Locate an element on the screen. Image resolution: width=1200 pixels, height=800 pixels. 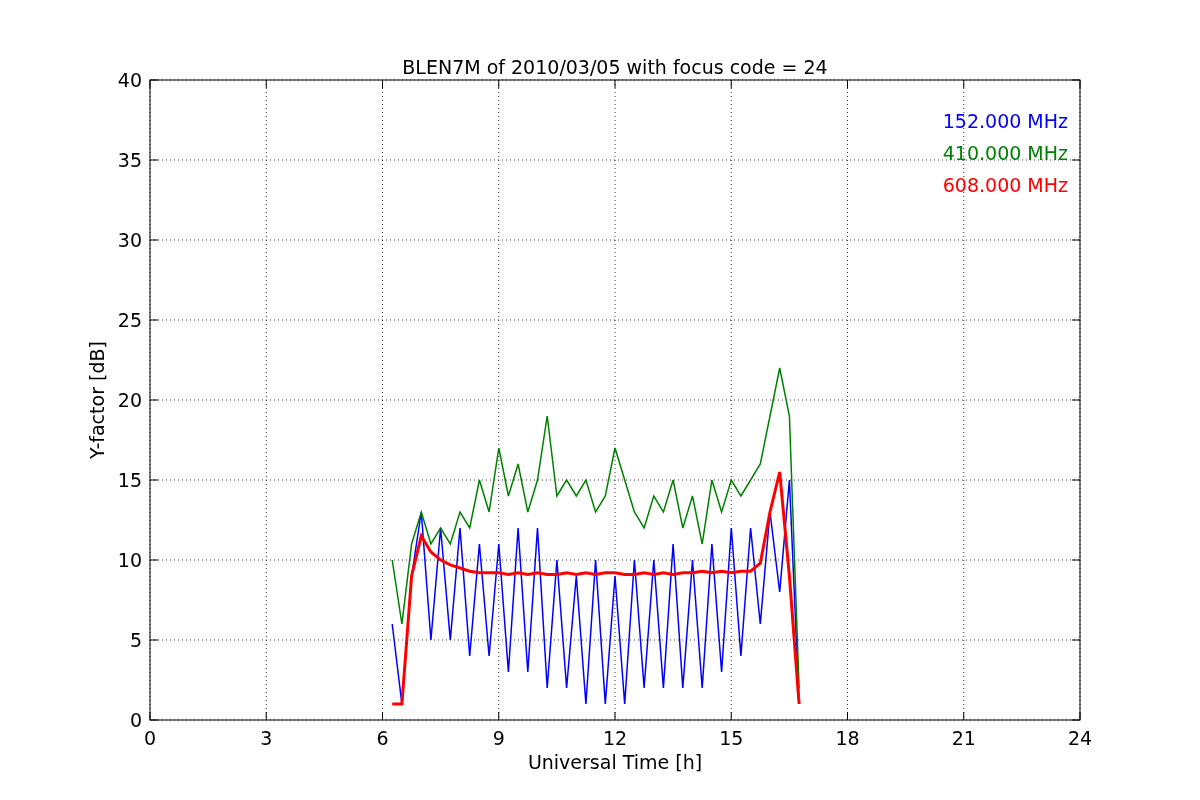
x-tick-label: 18 is located at coordinates (847, 738).